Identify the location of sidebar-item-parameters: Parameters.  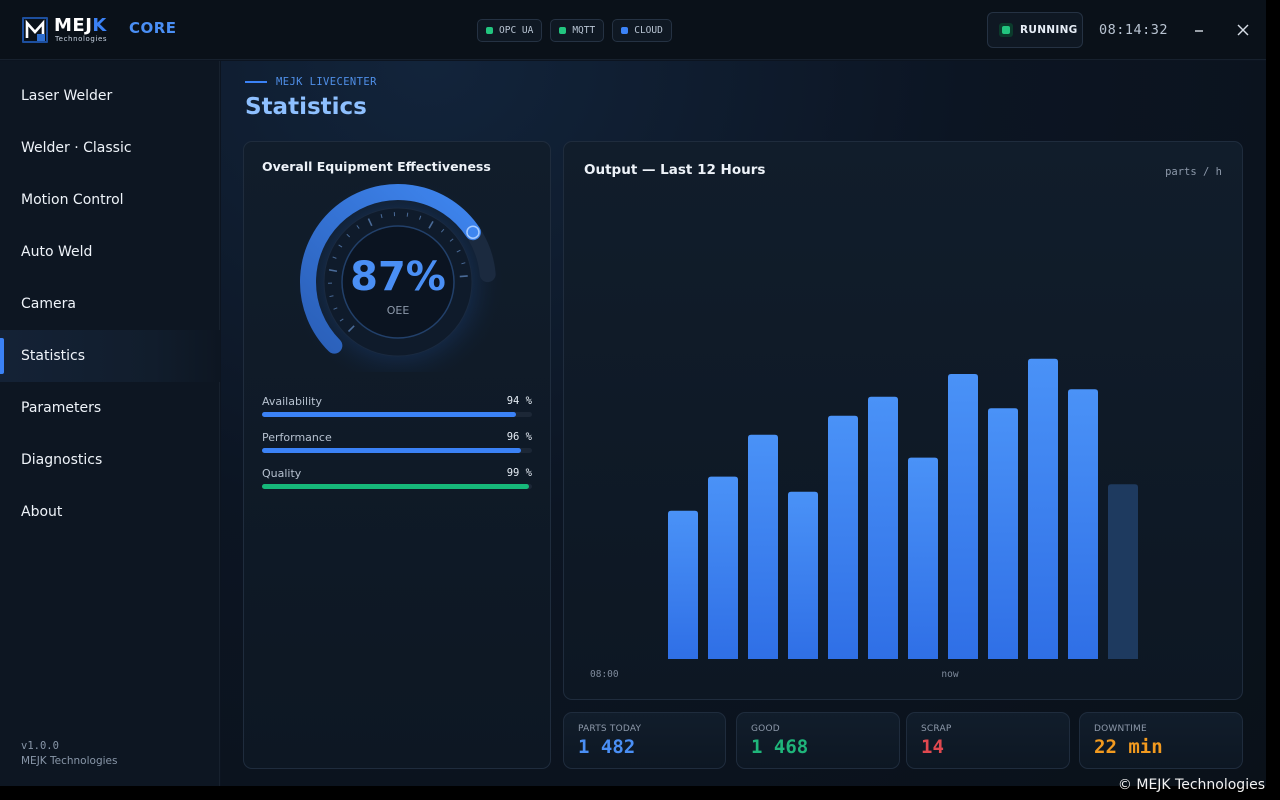
(110, 408).